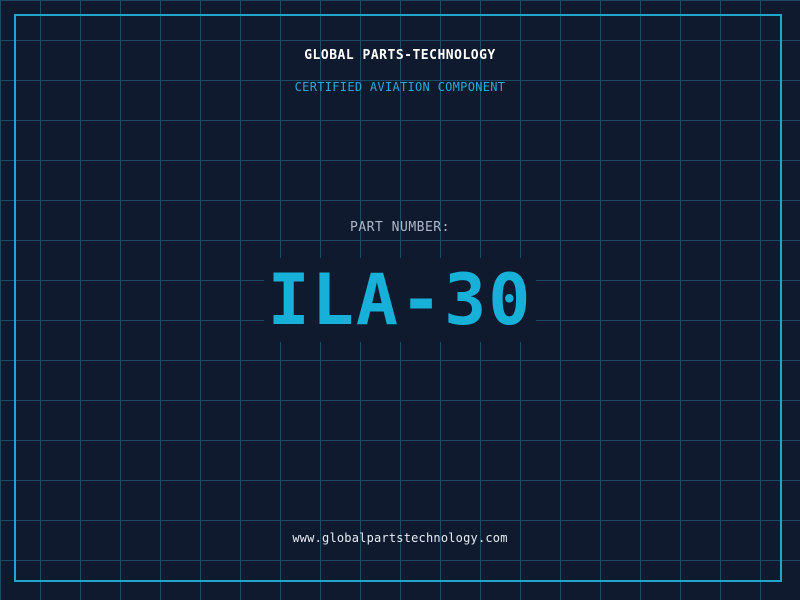 This screenshot has height=600, width=800. I want to click on certification-subtitle: CERTIFIED AVIATION COMPONENT, so click(400, 87).